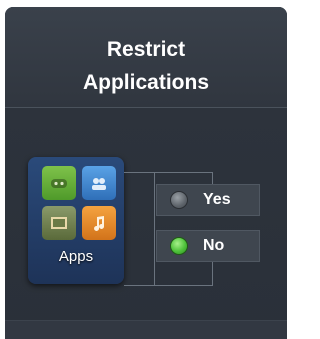  I want to click on option-yes: Yes, so click(208, 200).